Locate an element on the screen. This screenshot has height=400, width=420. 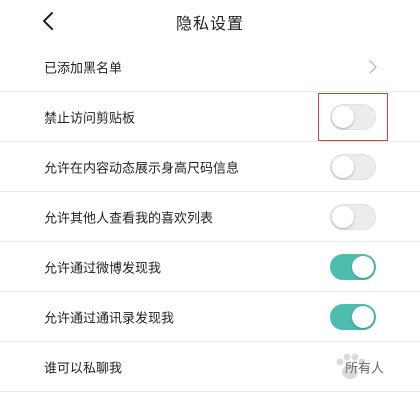
row-likes-list: 允许其他人查看我的喜欢列表 is located at coordinates (210, 217).